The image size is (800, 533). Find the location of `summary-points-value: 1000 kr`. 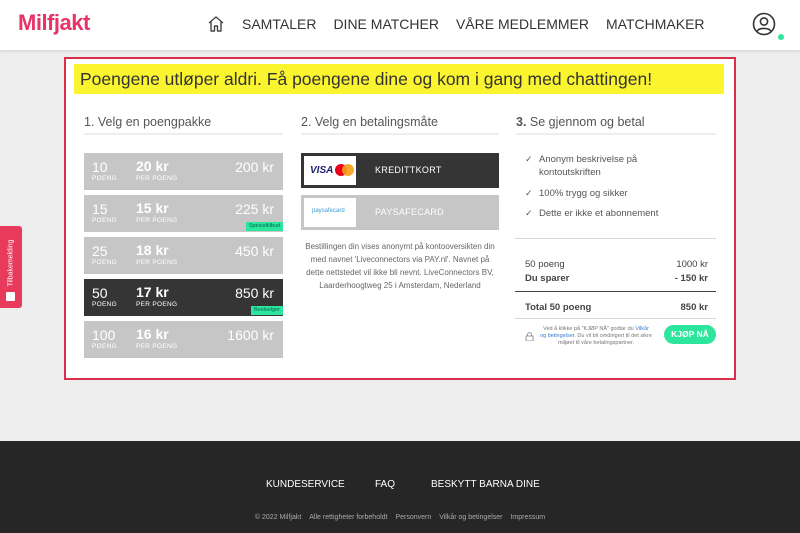

summary-points-value: 1000 kr is located at coordinates (692, 264).